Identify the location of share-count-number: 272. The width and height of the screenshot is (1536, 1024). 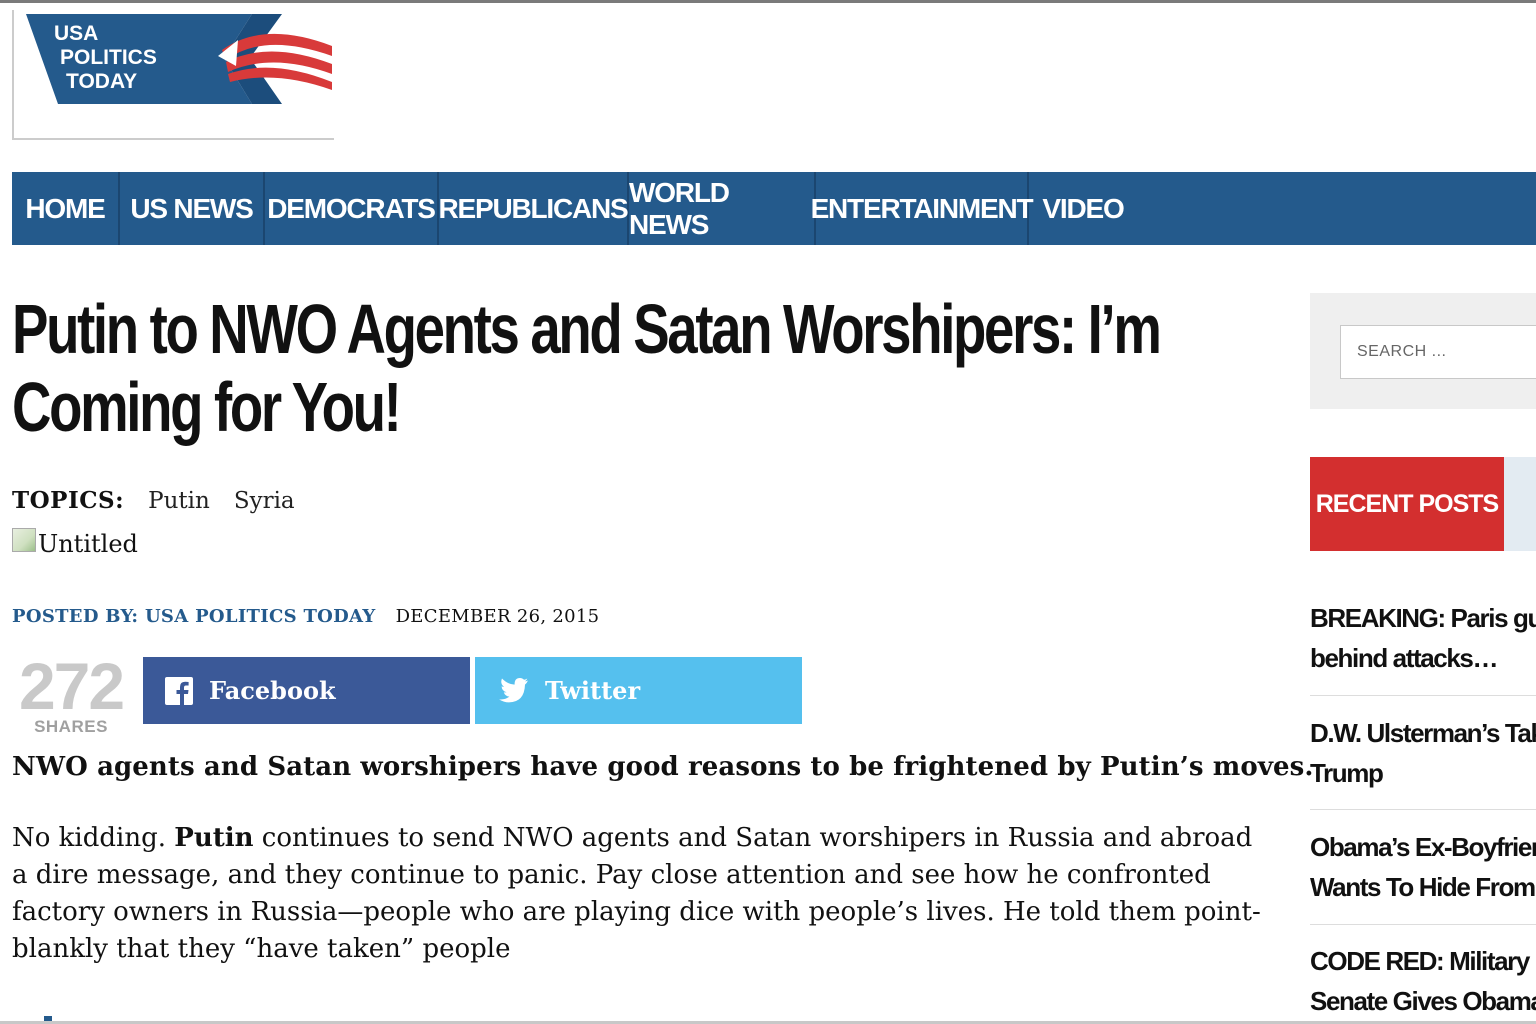
(71, 686).